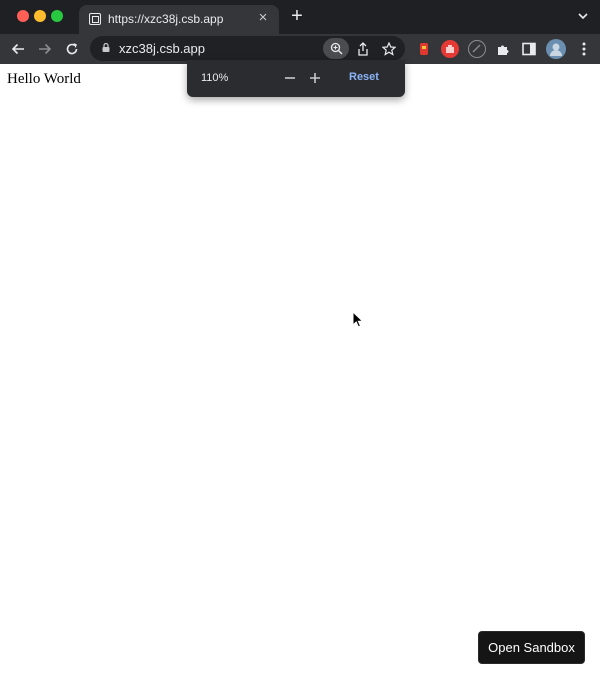  What do you see at coordinates (247, 48) in the screenshot?
I see `address-bar: xzc38j.csb.app` at bounding box center [247, 48].